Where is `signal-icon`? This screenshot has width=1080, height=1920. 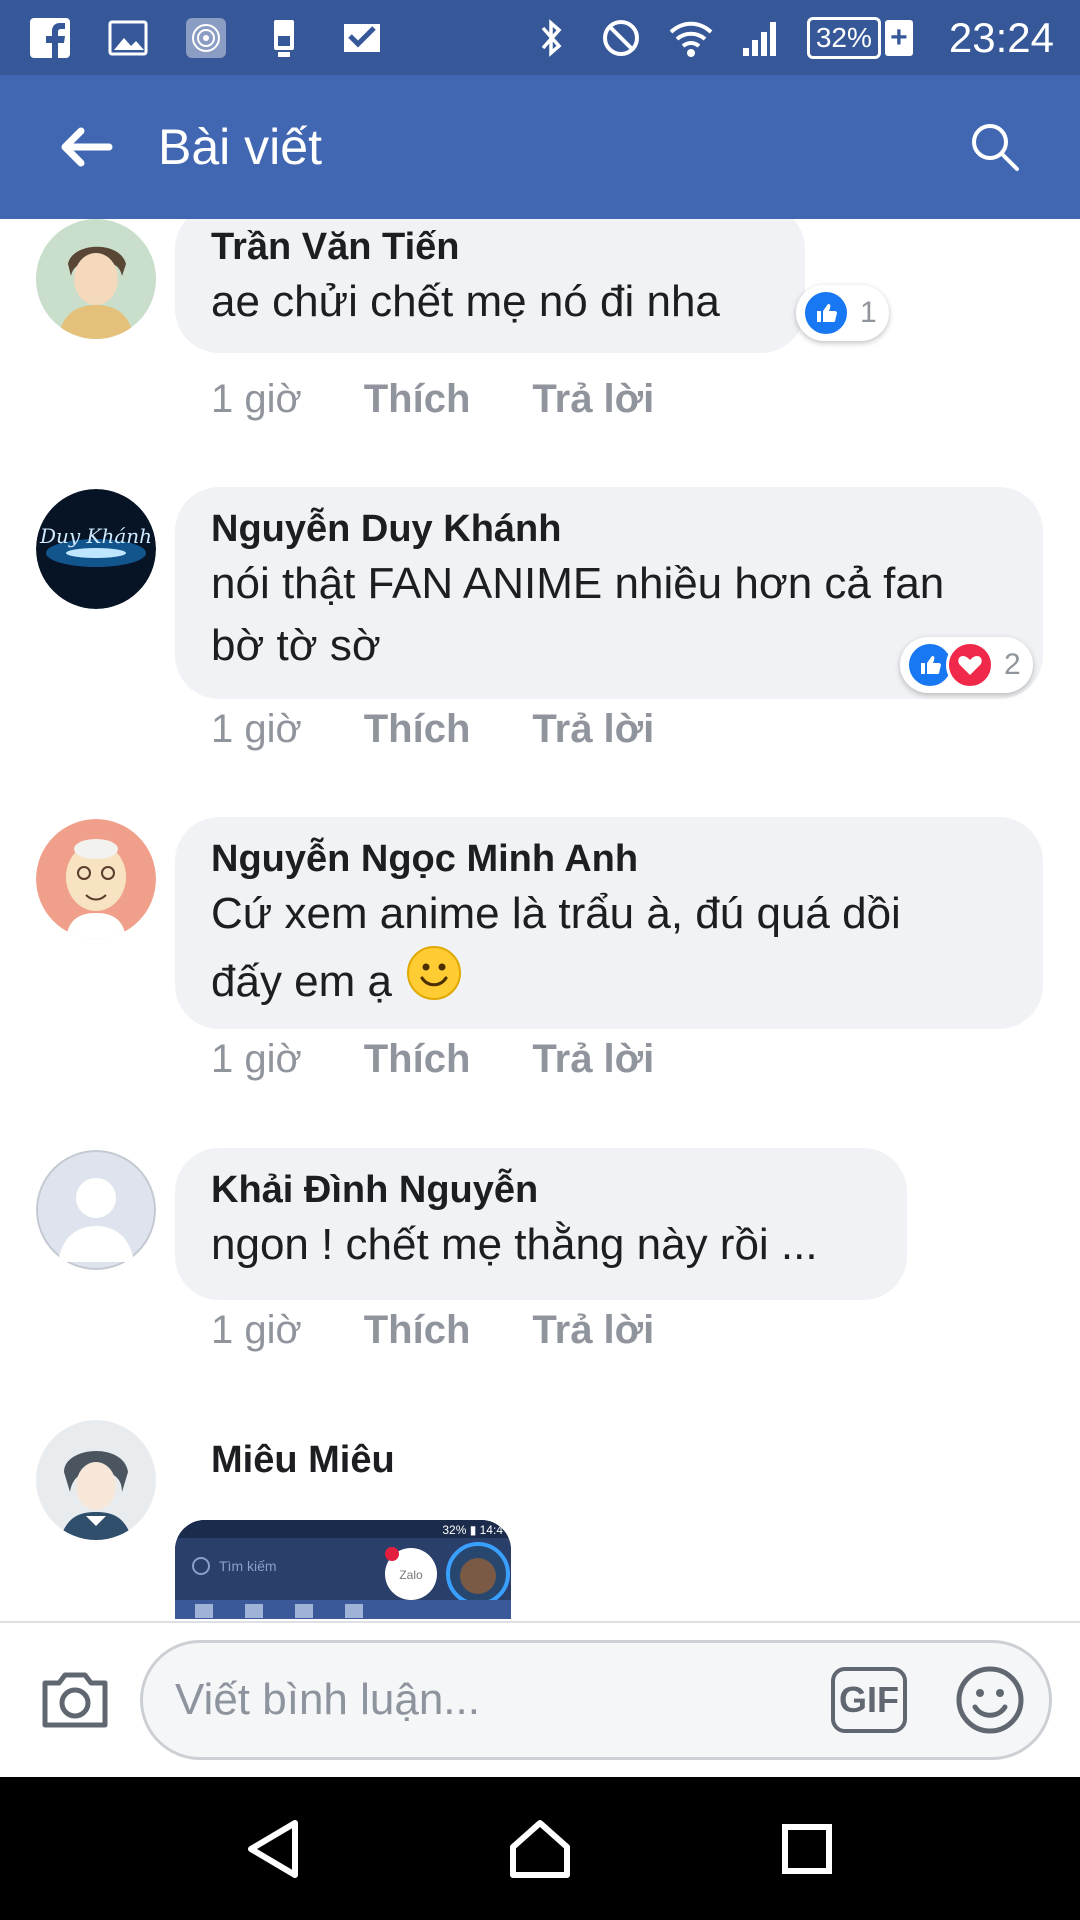 signal-icon is located at coordinates (761, 38).